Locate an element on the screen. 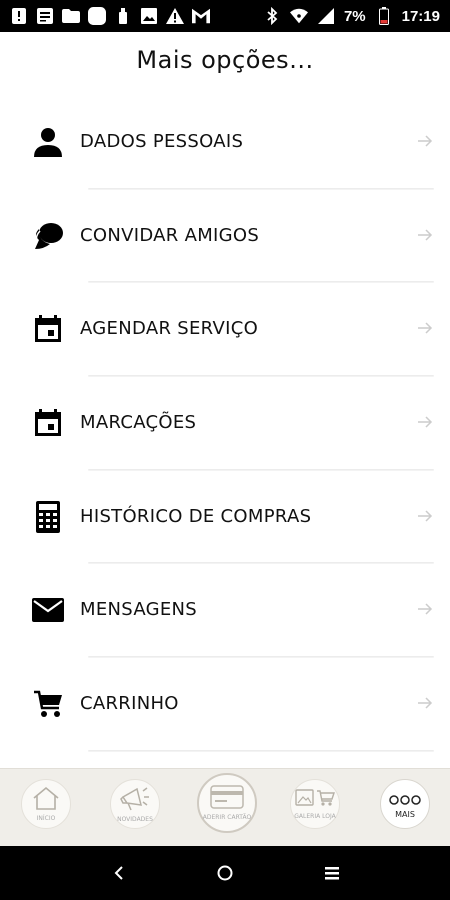 The width and height of the screenshot is (450, 900). battery-percent: 7% is located at coordinates (354, 16).